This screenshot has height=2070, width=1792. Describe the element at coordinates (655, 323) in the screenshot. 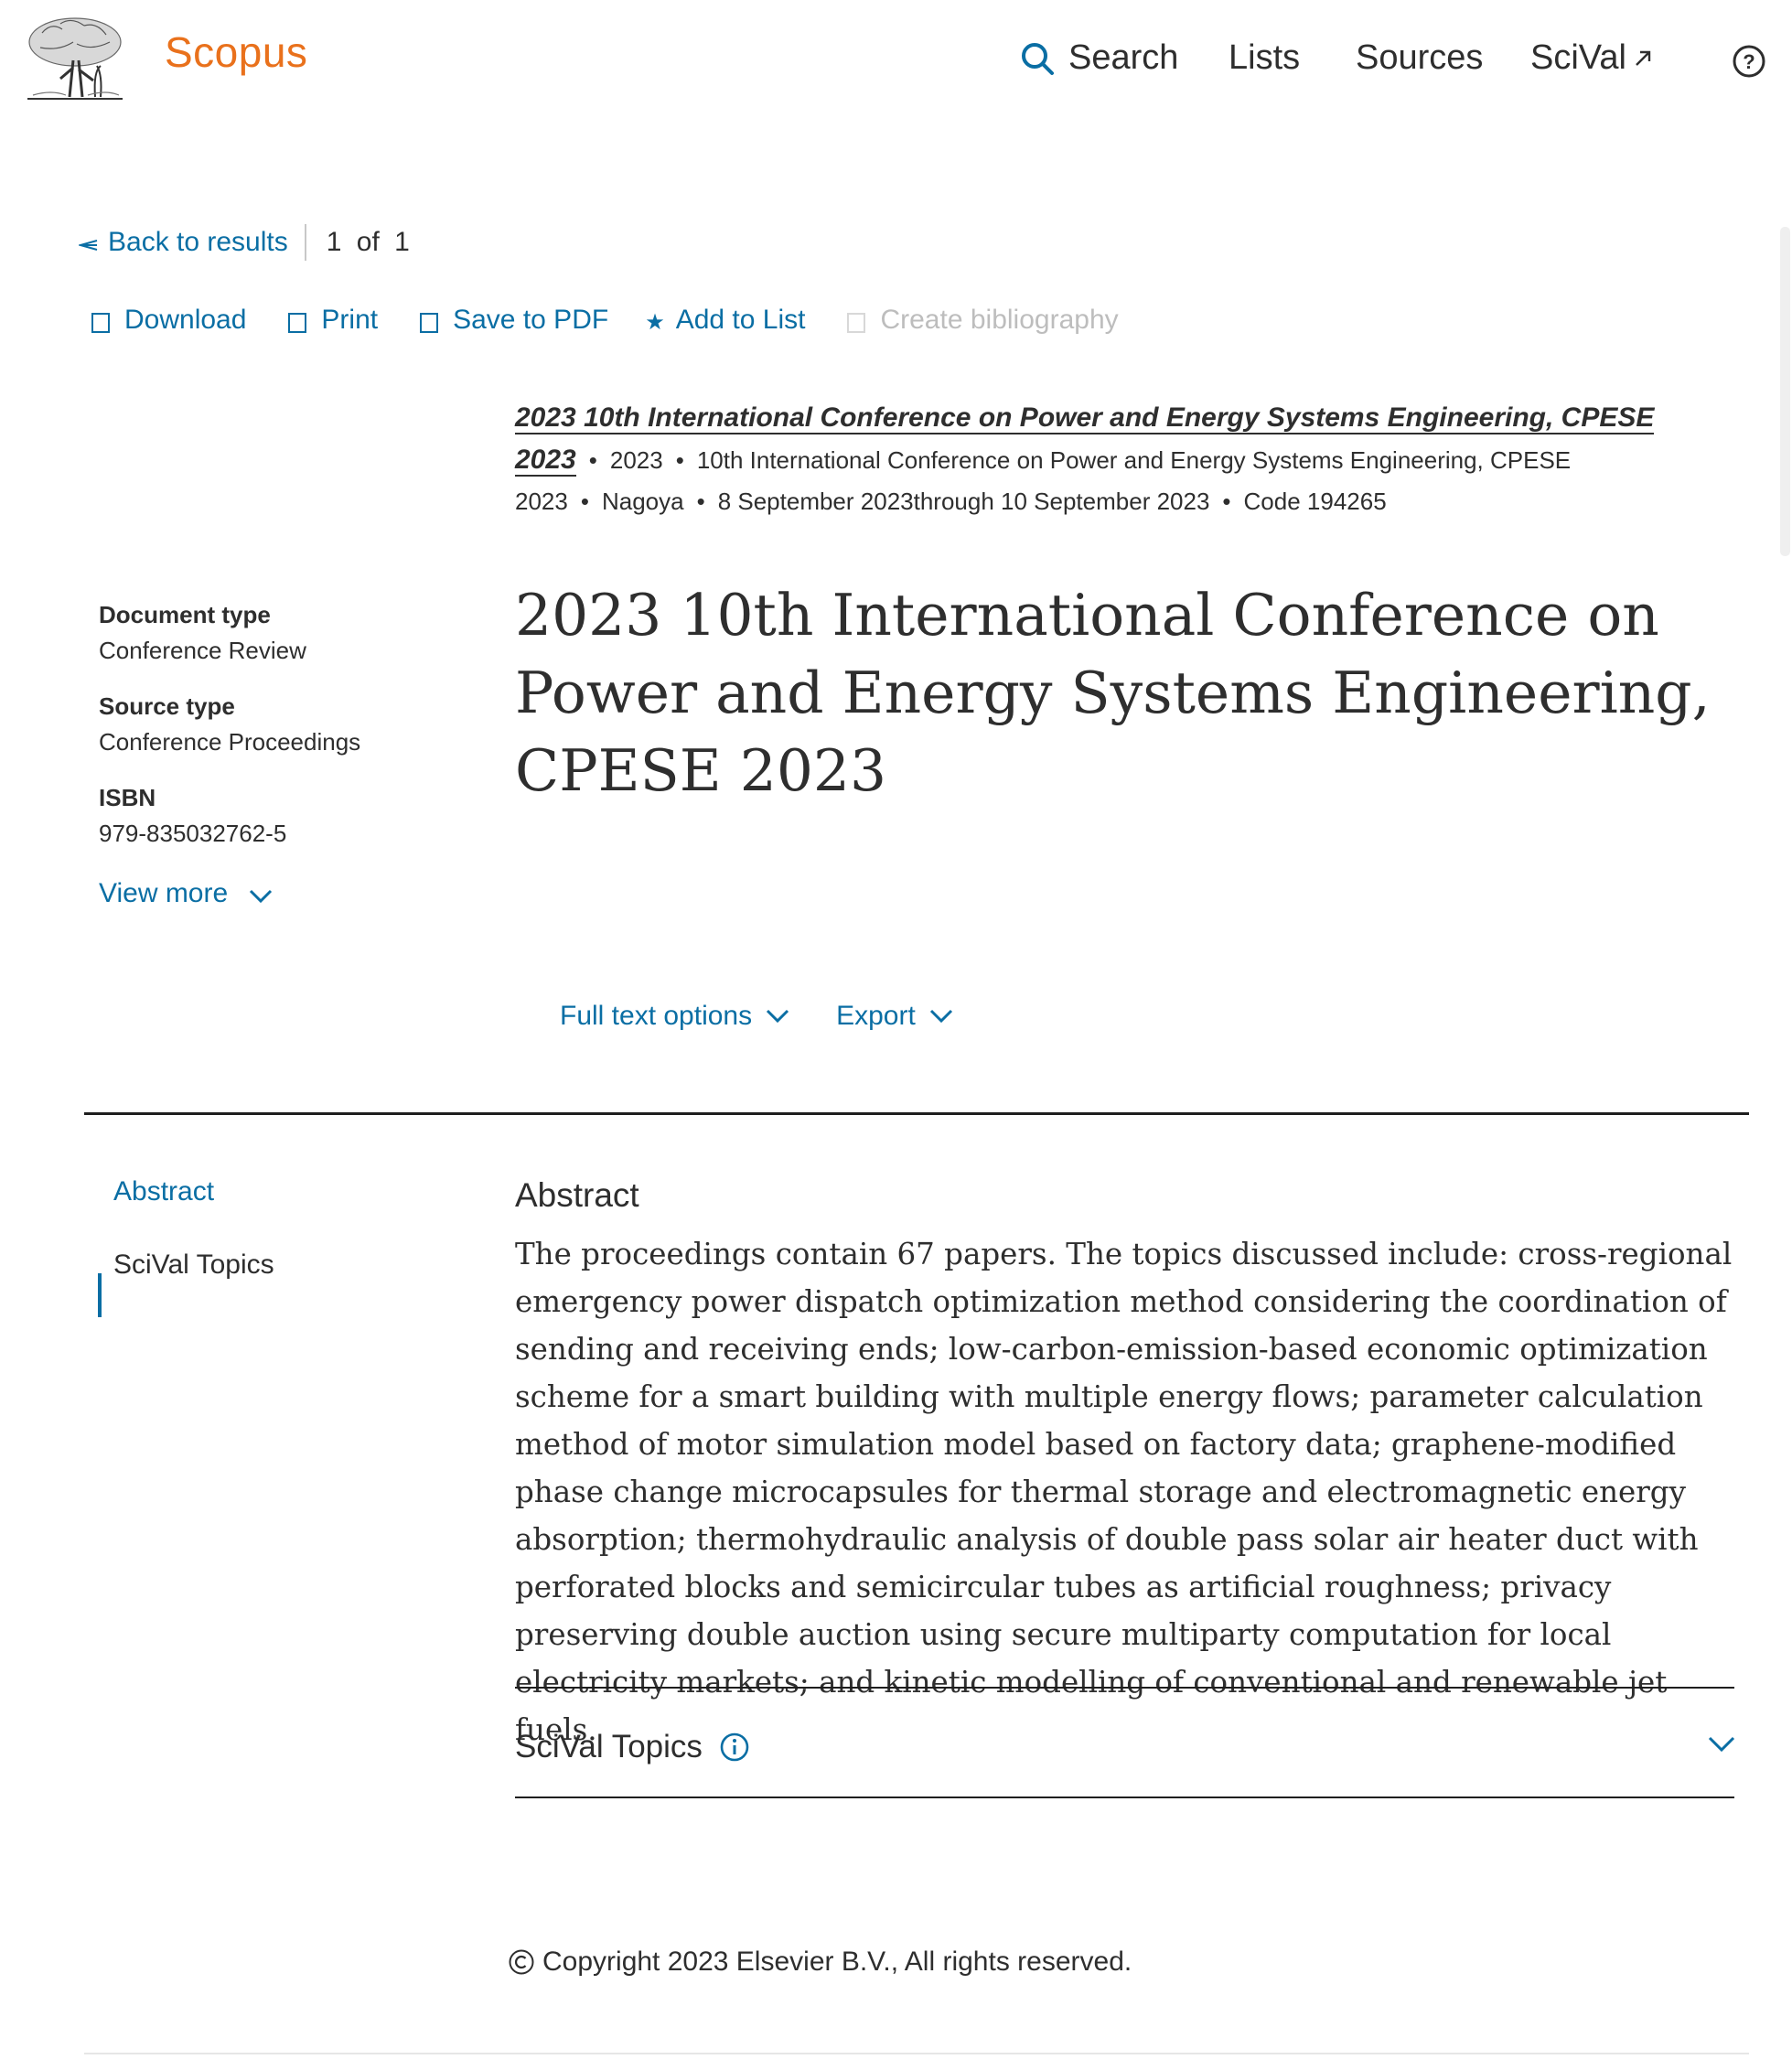

I see `star-icon: ★` at that location.